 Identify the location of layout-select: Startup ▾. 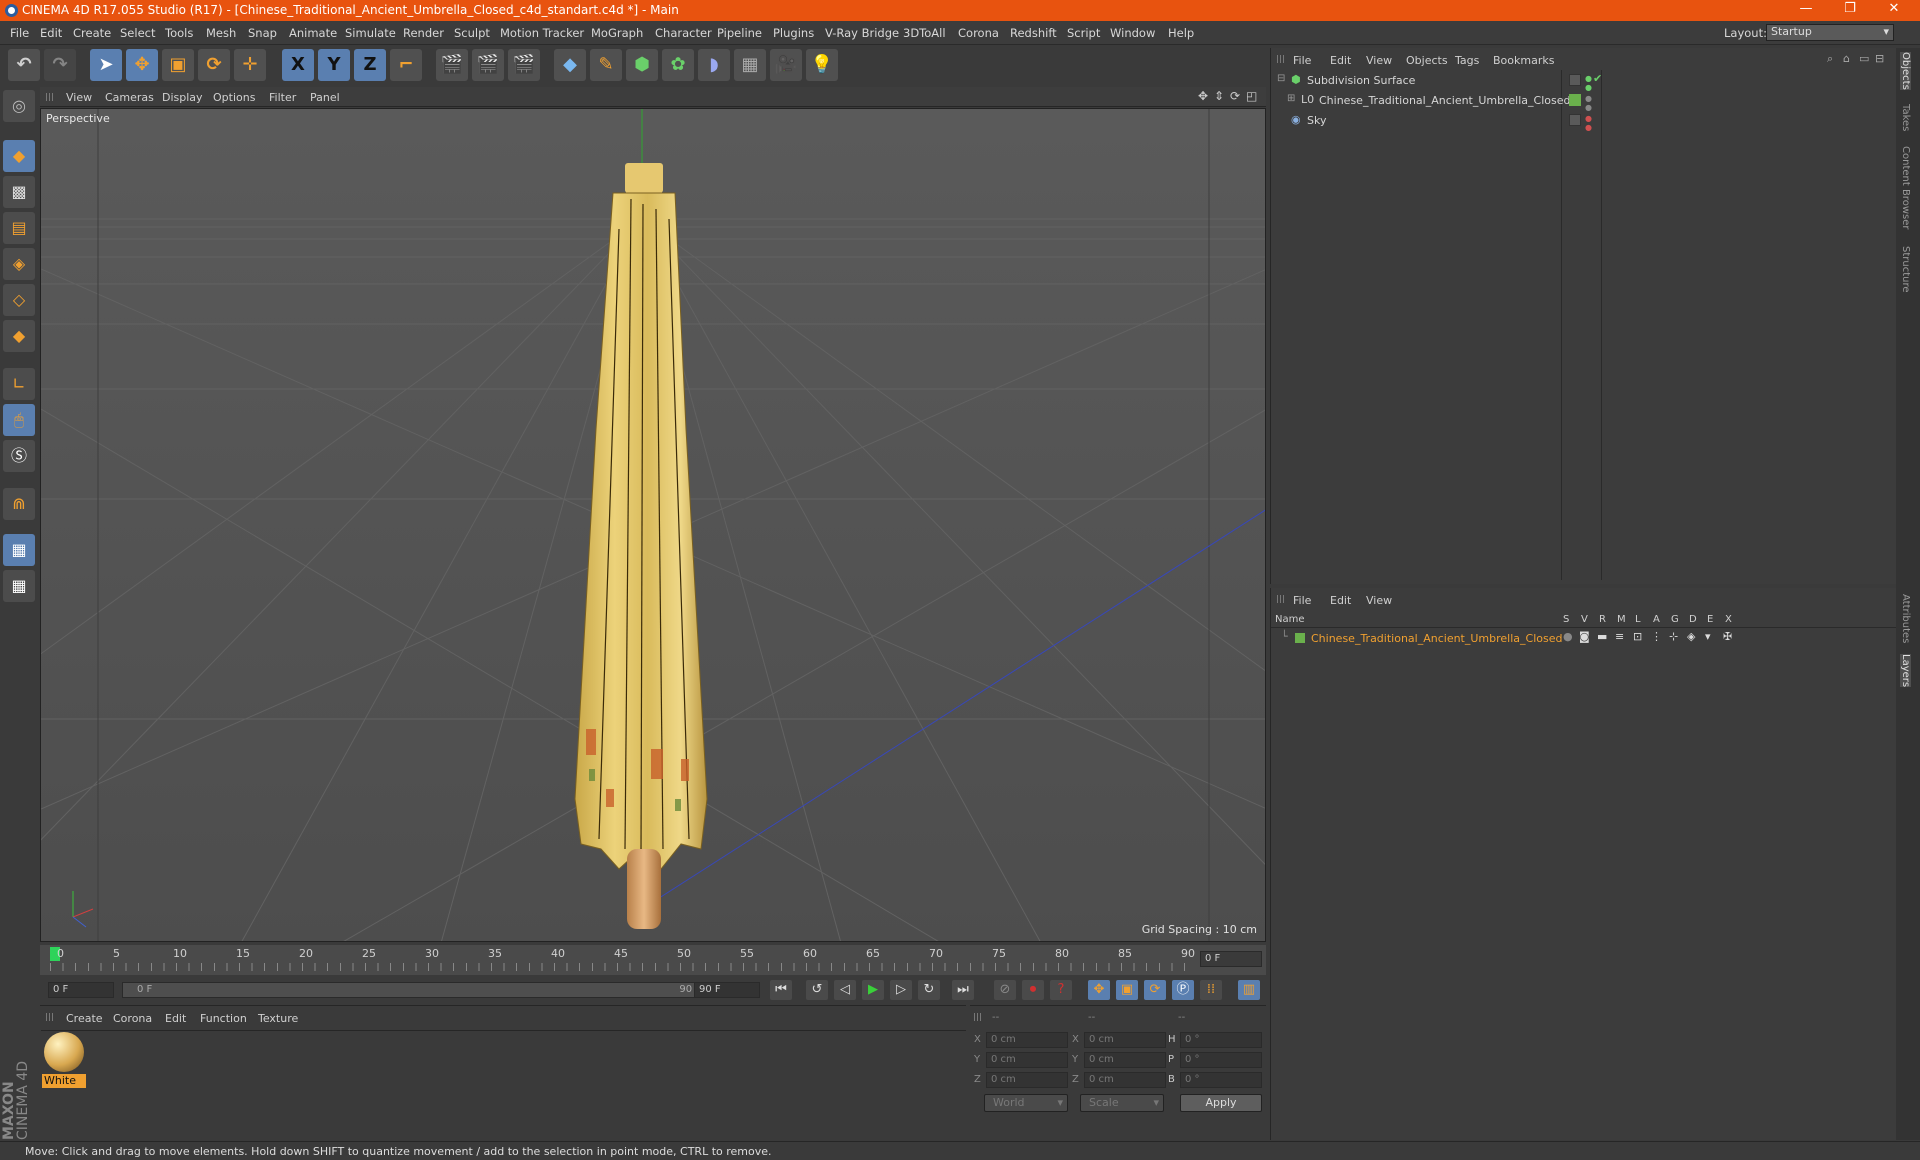
(1830, 32).